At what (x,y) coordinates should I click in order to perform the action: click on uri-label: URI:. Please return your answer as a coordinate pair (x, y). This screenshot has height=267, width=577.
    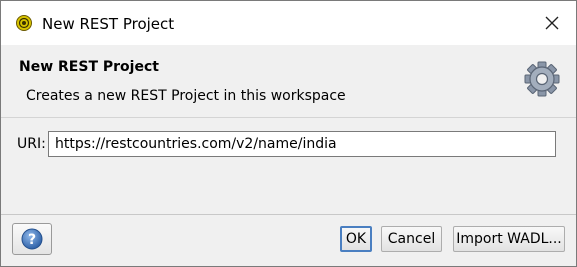
    Looking at the image, I should click on (31, 144).